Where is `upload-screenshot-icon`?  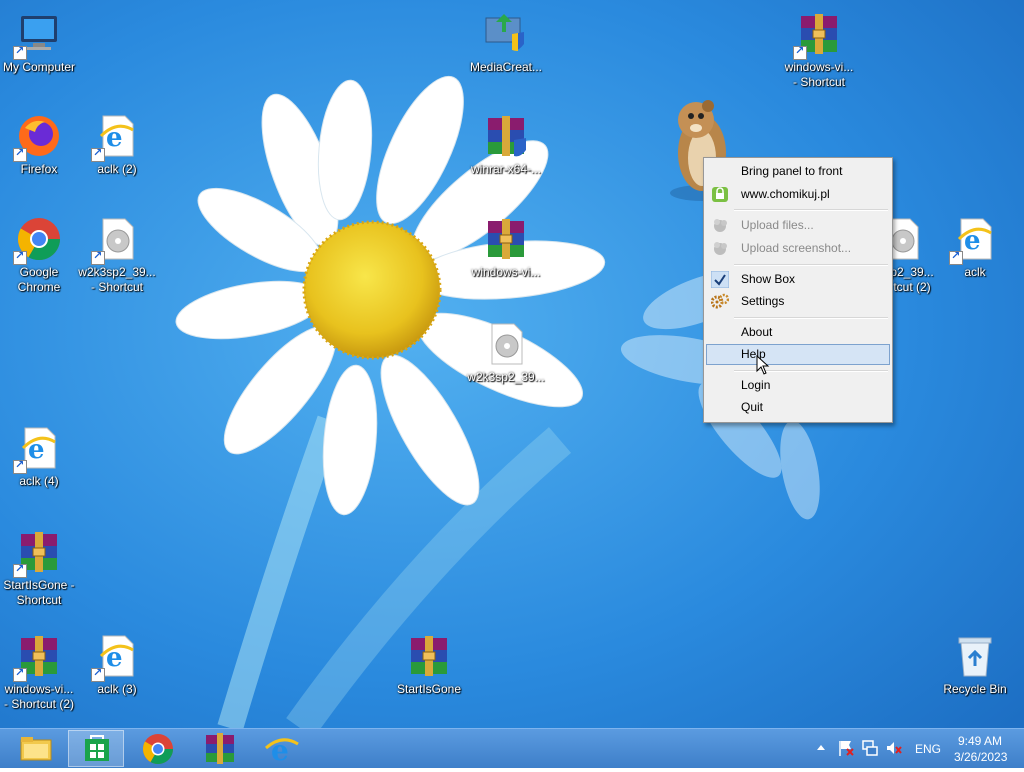
upload-screenshot-icon is located at coordinates (720, 248).